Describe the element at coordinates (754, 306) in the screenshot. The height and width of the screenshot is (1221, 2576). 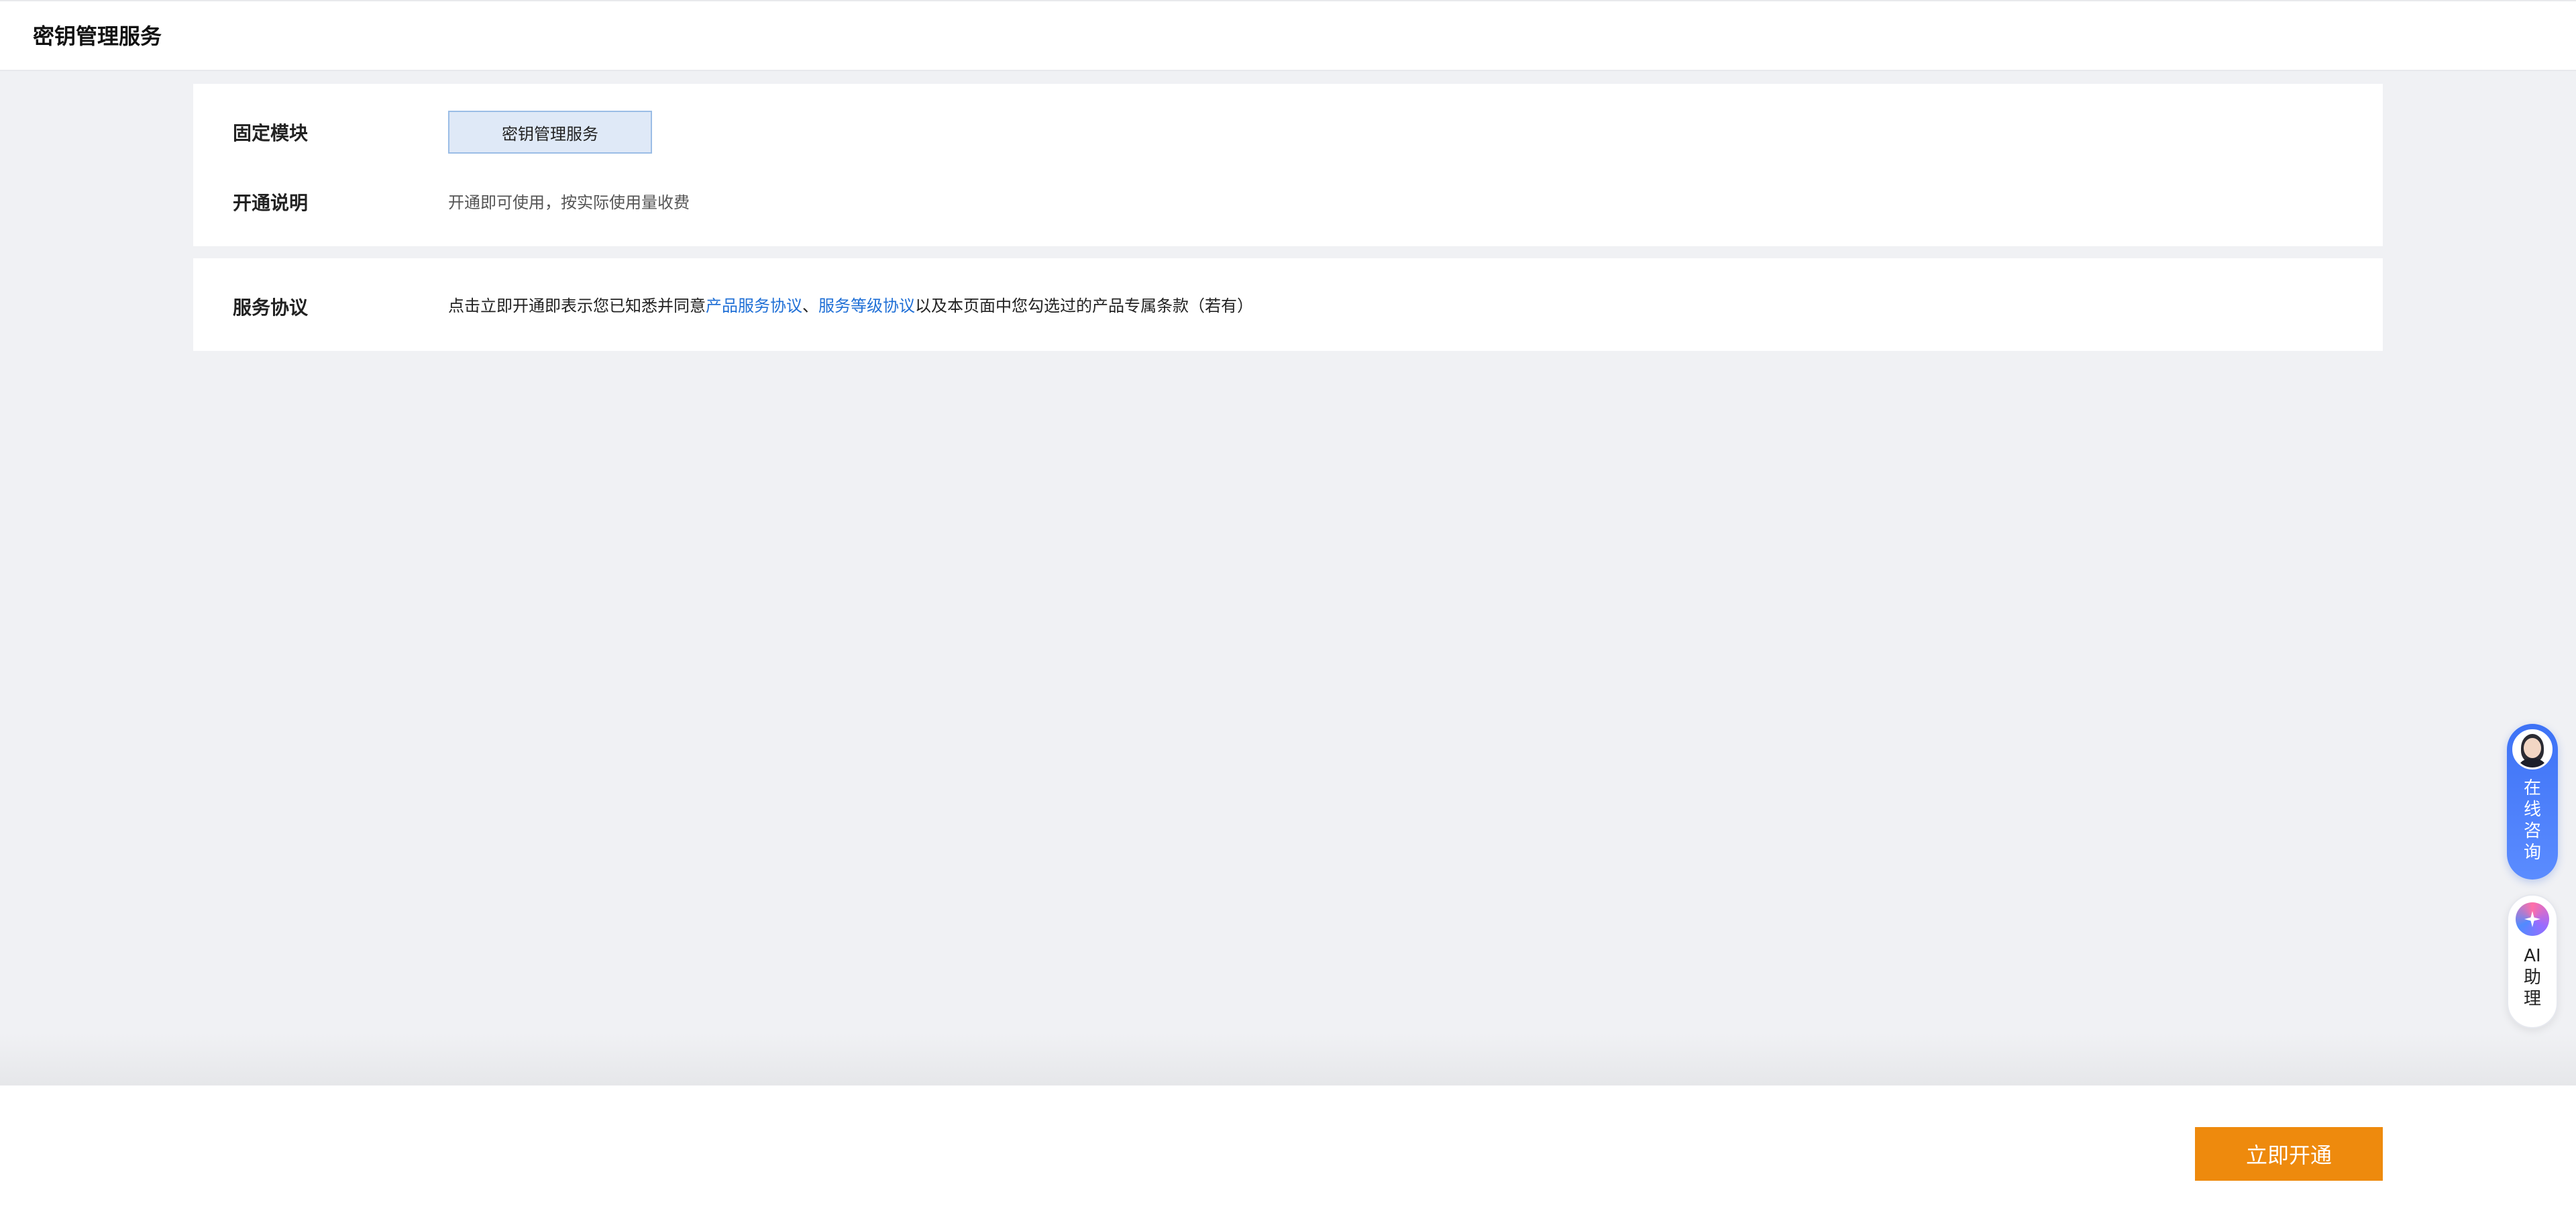
I see `product-service-agreement-link: 产品服务协议` at that location.